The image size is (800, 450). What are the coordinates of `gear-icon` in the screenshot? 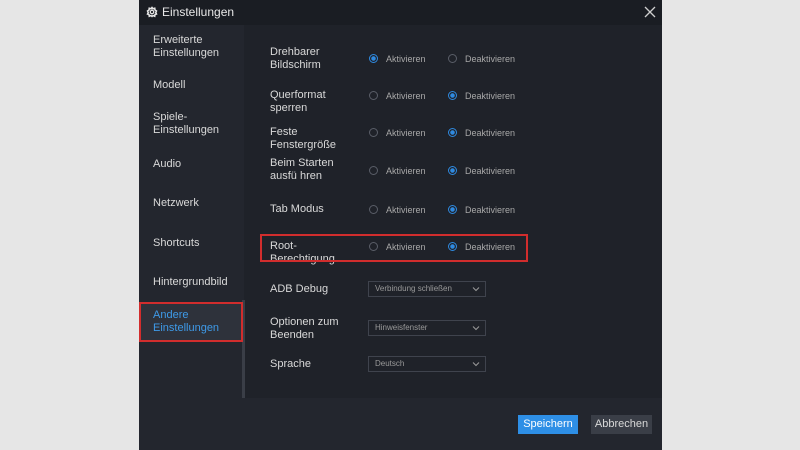 It's located at (152, 12).